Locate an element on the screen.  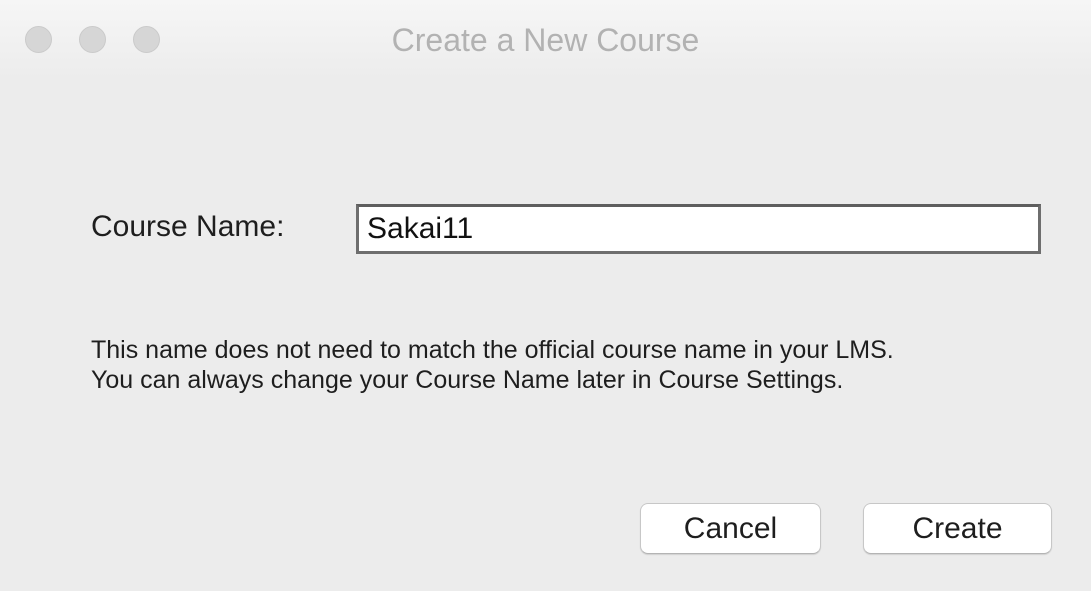
title-bar: Create a New Course is located at coordinates (545, 40).